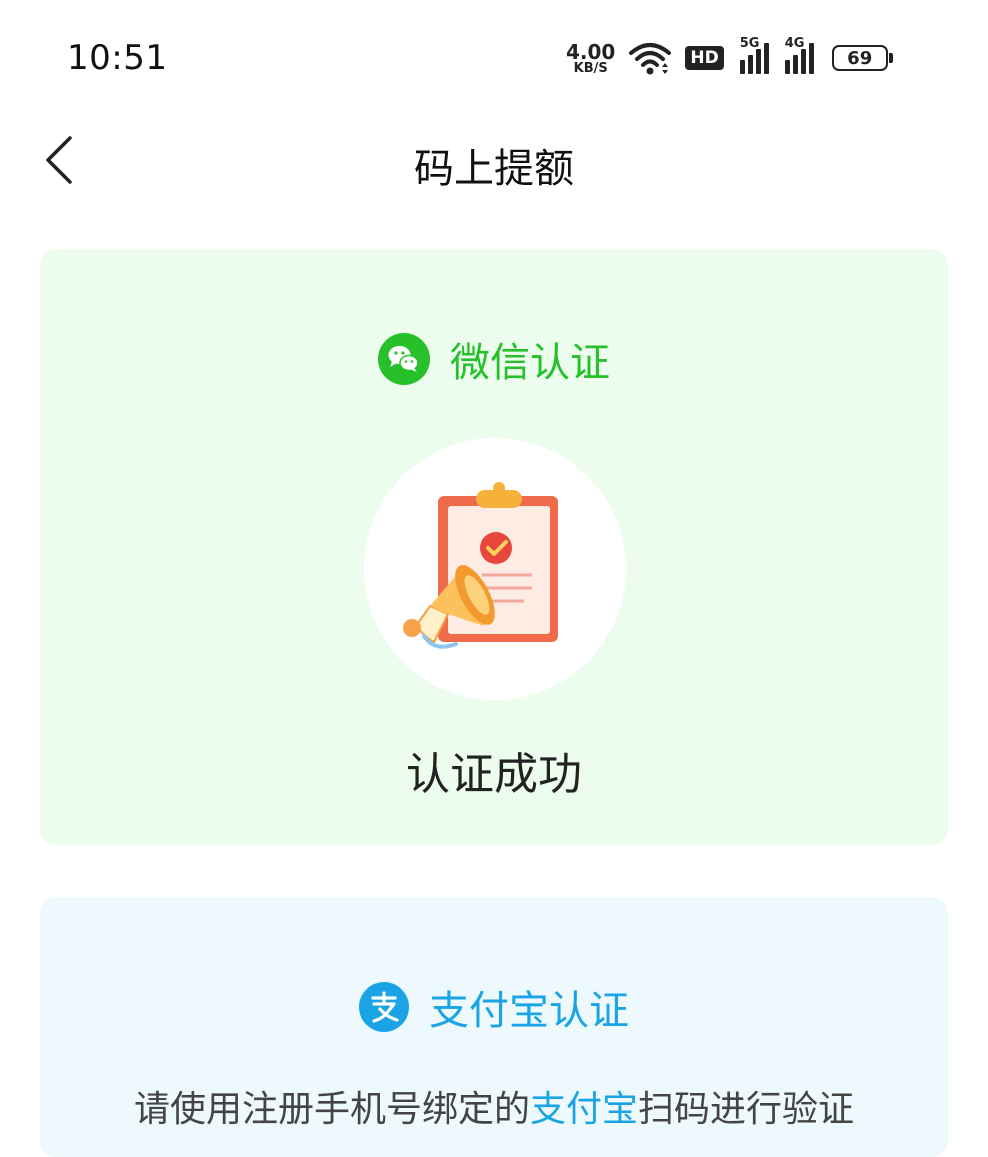 The width and height of the screenshot is (988, 1157). I want to click on network-speed-value: 4.00, so click(591, 51).